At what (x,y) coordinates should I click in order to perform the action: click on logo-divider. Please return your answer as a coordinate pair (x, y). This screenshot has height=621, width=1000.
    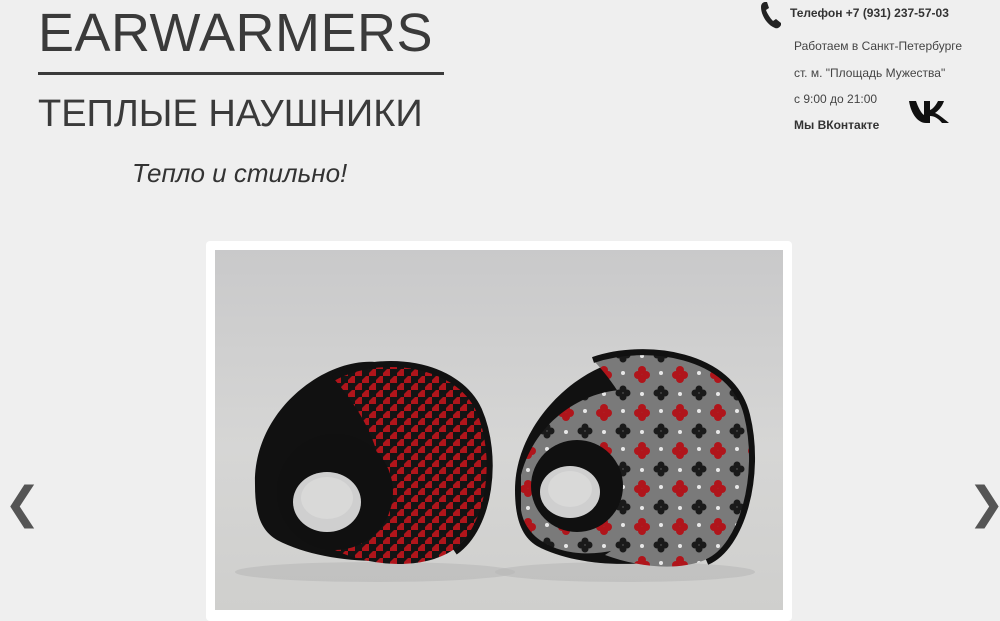
    Looking at the image, I should click on (241, 73).